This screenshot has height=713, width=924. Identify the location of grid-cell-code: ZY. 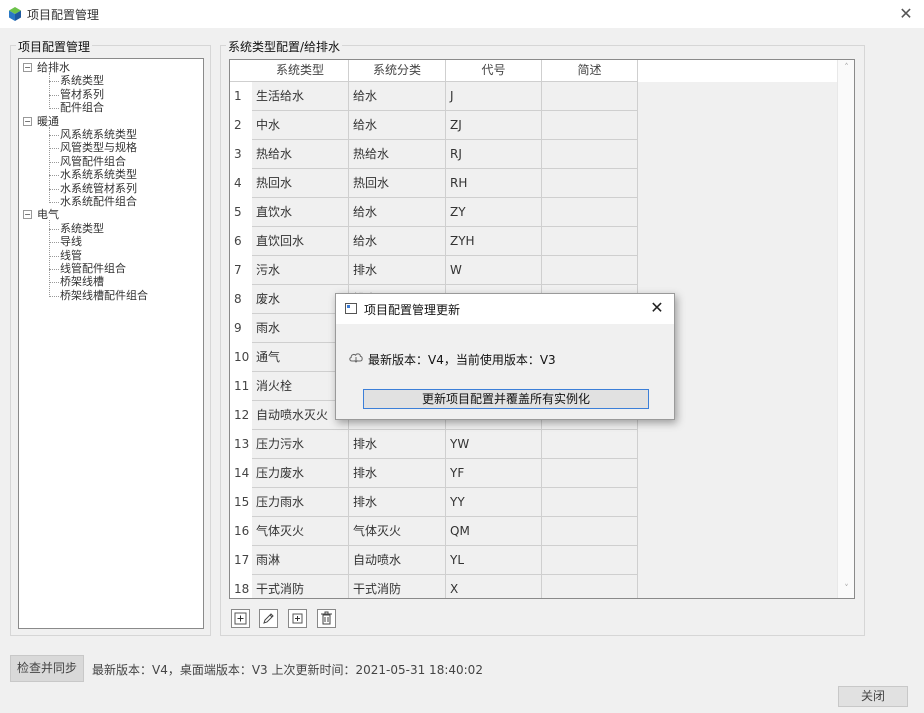
(494, 212).